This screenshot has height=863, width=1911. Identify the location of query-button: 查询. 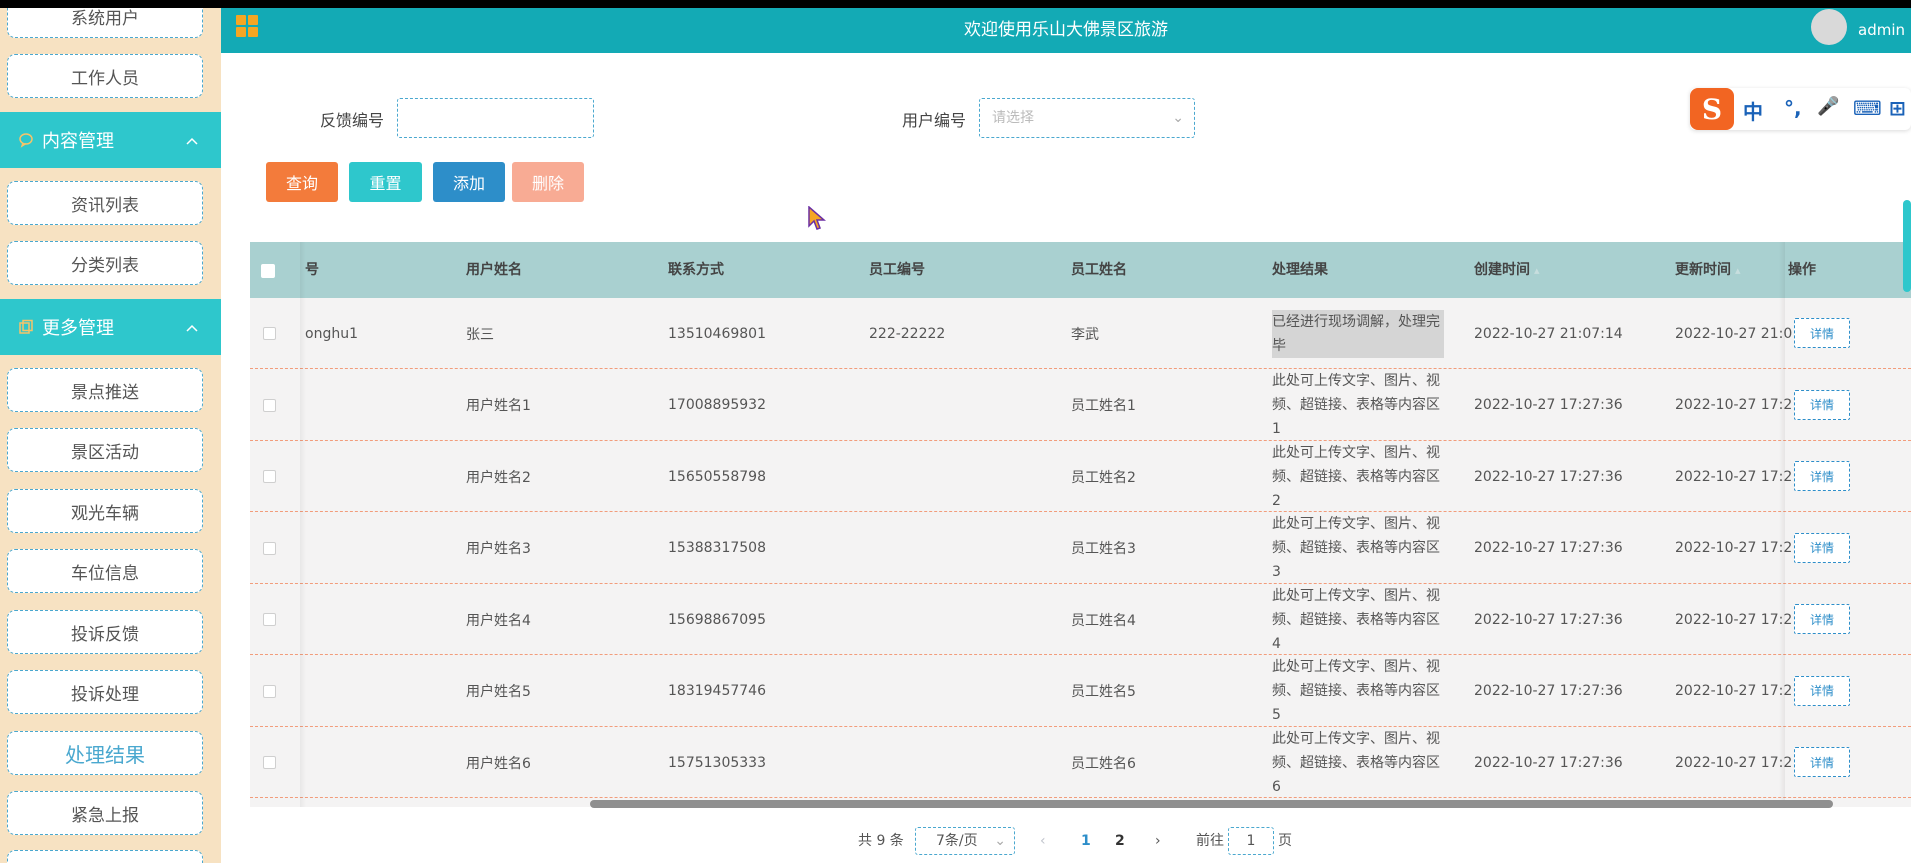
(302, 182).